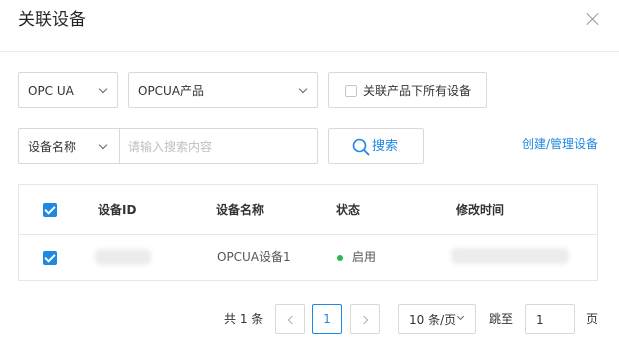  Describe the element at coordinates (501, 319) in the screenshot. I see `jump-label: 跳至` at that location.